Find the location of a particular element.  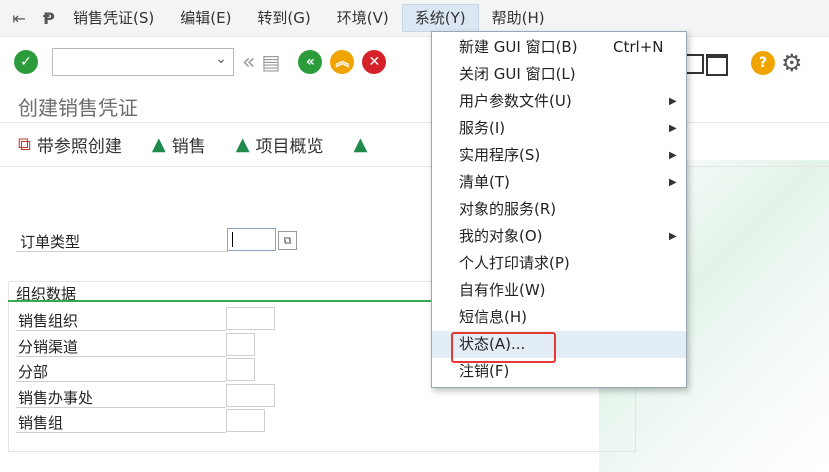

sales-group-label: 销售组 is located at coordinates (41, 423).